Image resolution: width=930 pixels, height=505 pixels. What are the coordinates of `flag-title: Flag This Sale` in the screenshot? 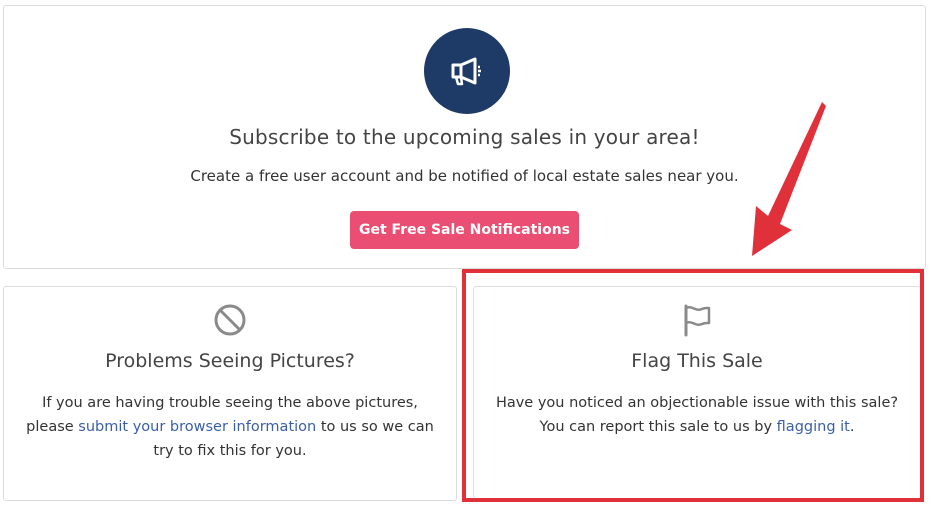 It's located at (697, 361).